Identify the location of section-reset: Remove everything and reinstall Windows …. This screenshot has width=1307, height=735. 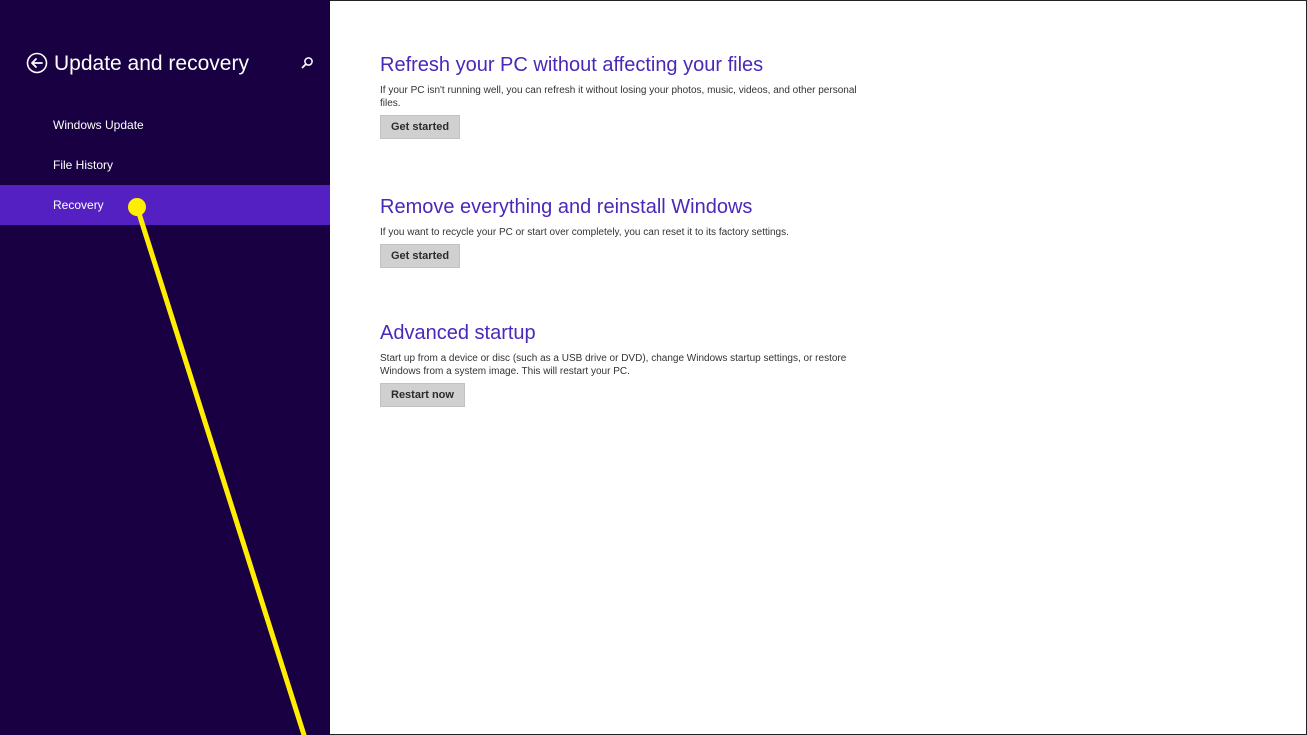
(640, 231).